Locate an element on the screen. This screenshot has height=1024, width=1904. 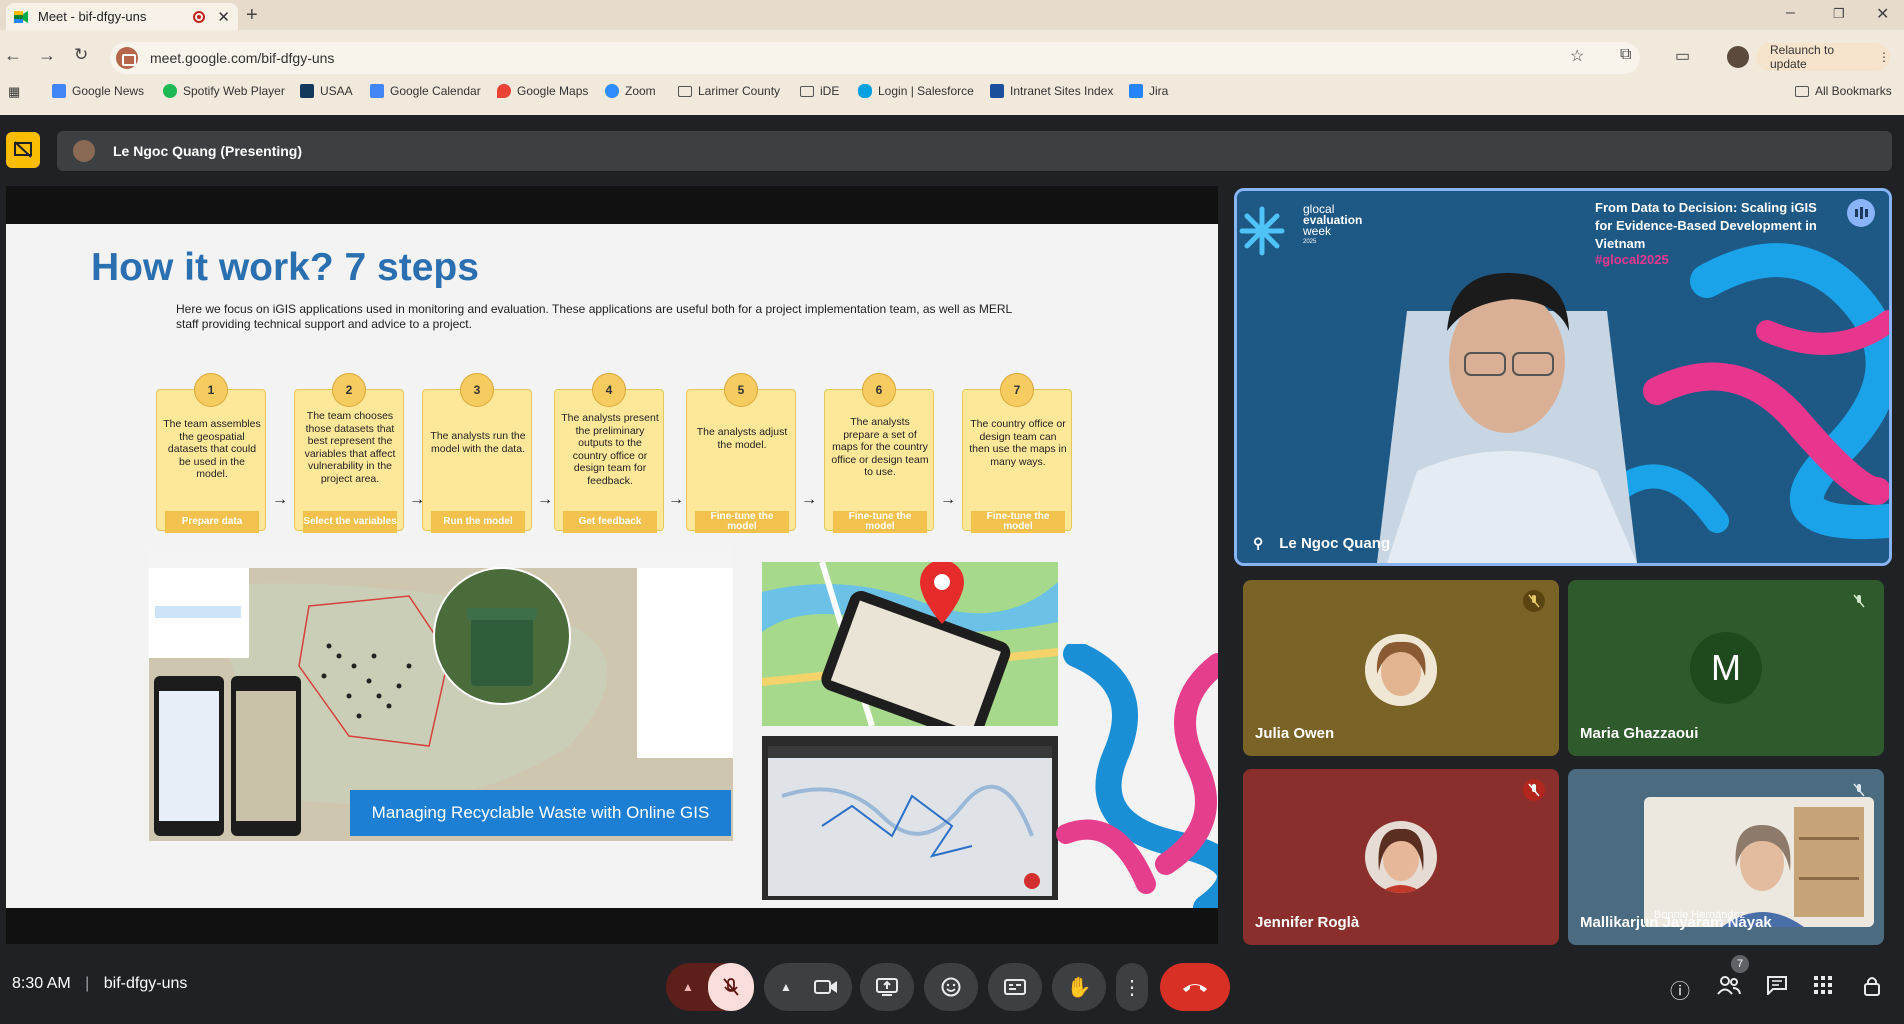
folder-icon is located at coordinates (685, 91).